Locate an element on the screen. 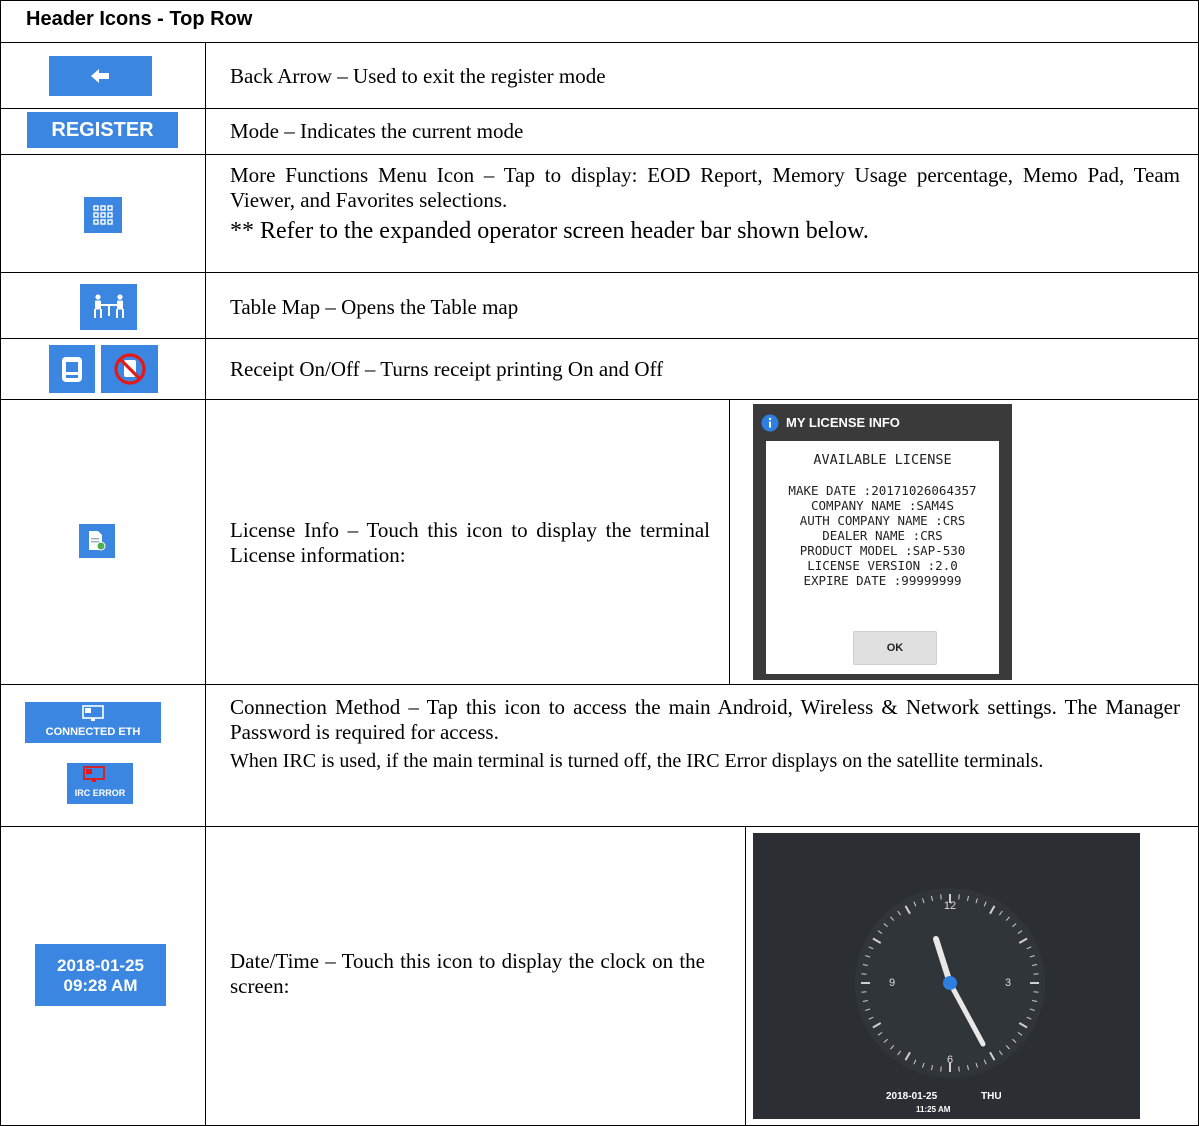 This screenshot has height=1126, width=1199. clock-day: THU is located at coordinates (991, 1096).